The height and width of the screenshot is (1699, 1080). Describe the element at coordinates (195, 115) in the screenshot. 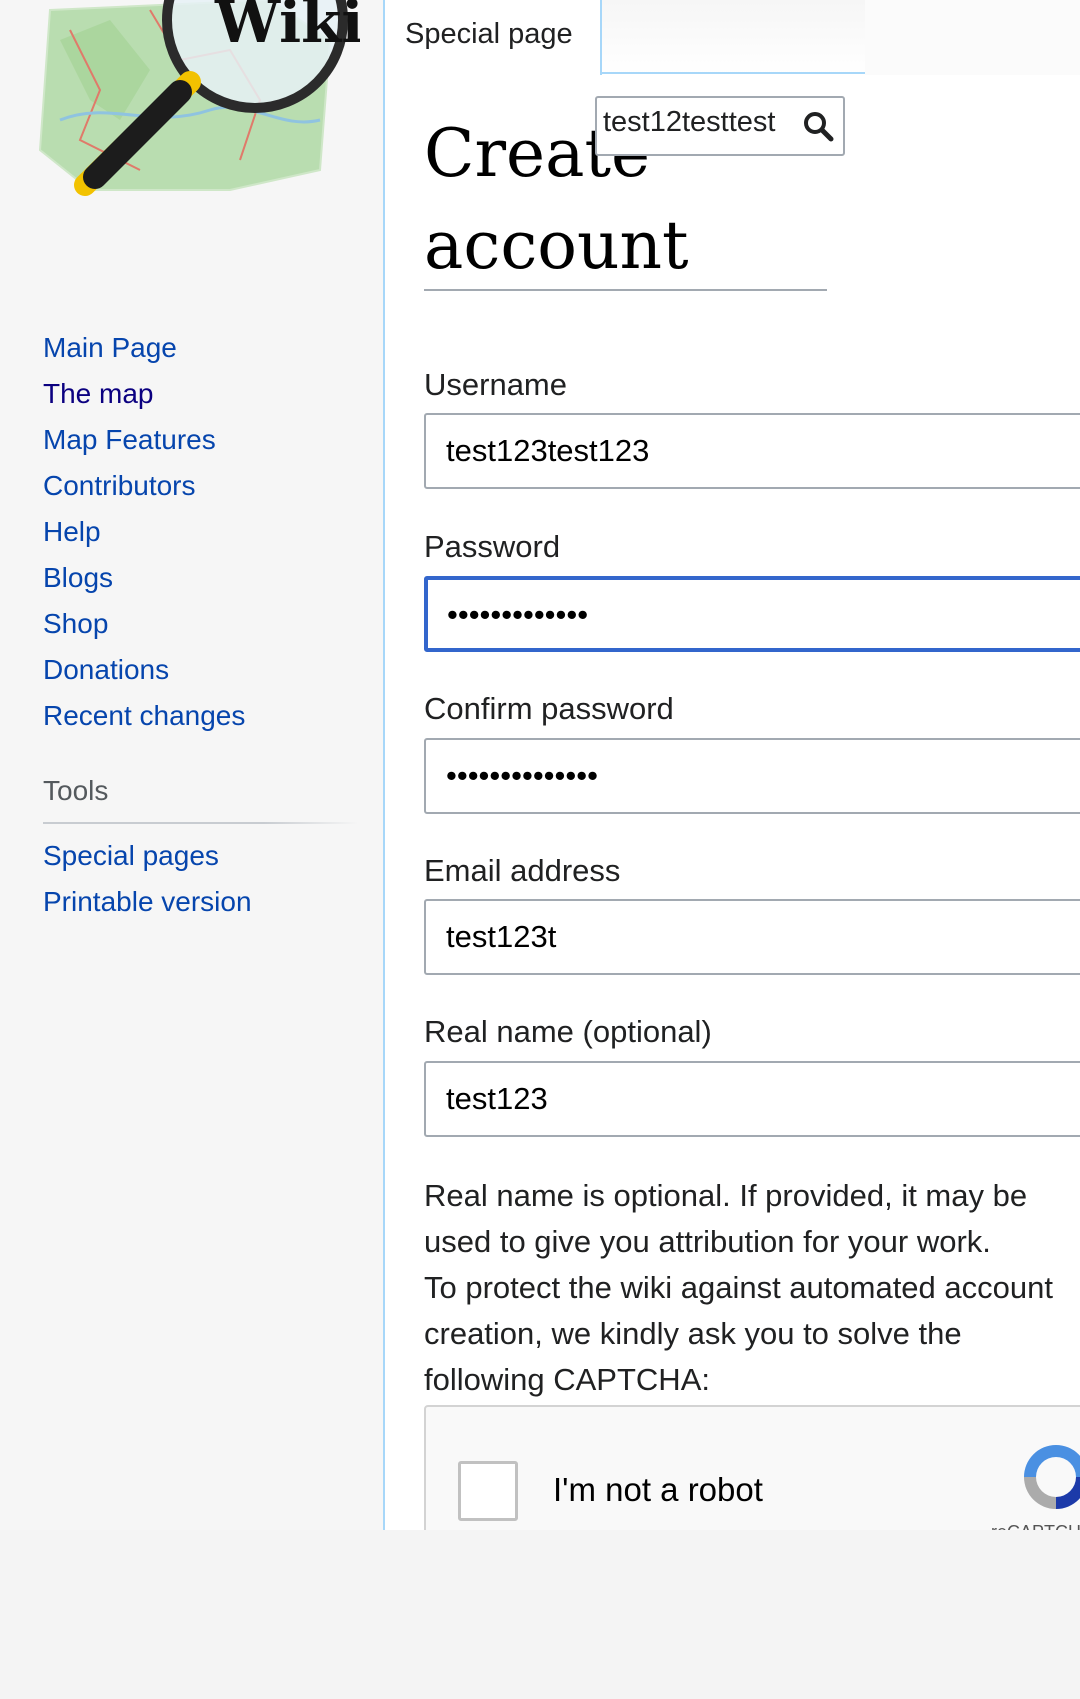

I see `wiki-logo: Wiki` at that location.